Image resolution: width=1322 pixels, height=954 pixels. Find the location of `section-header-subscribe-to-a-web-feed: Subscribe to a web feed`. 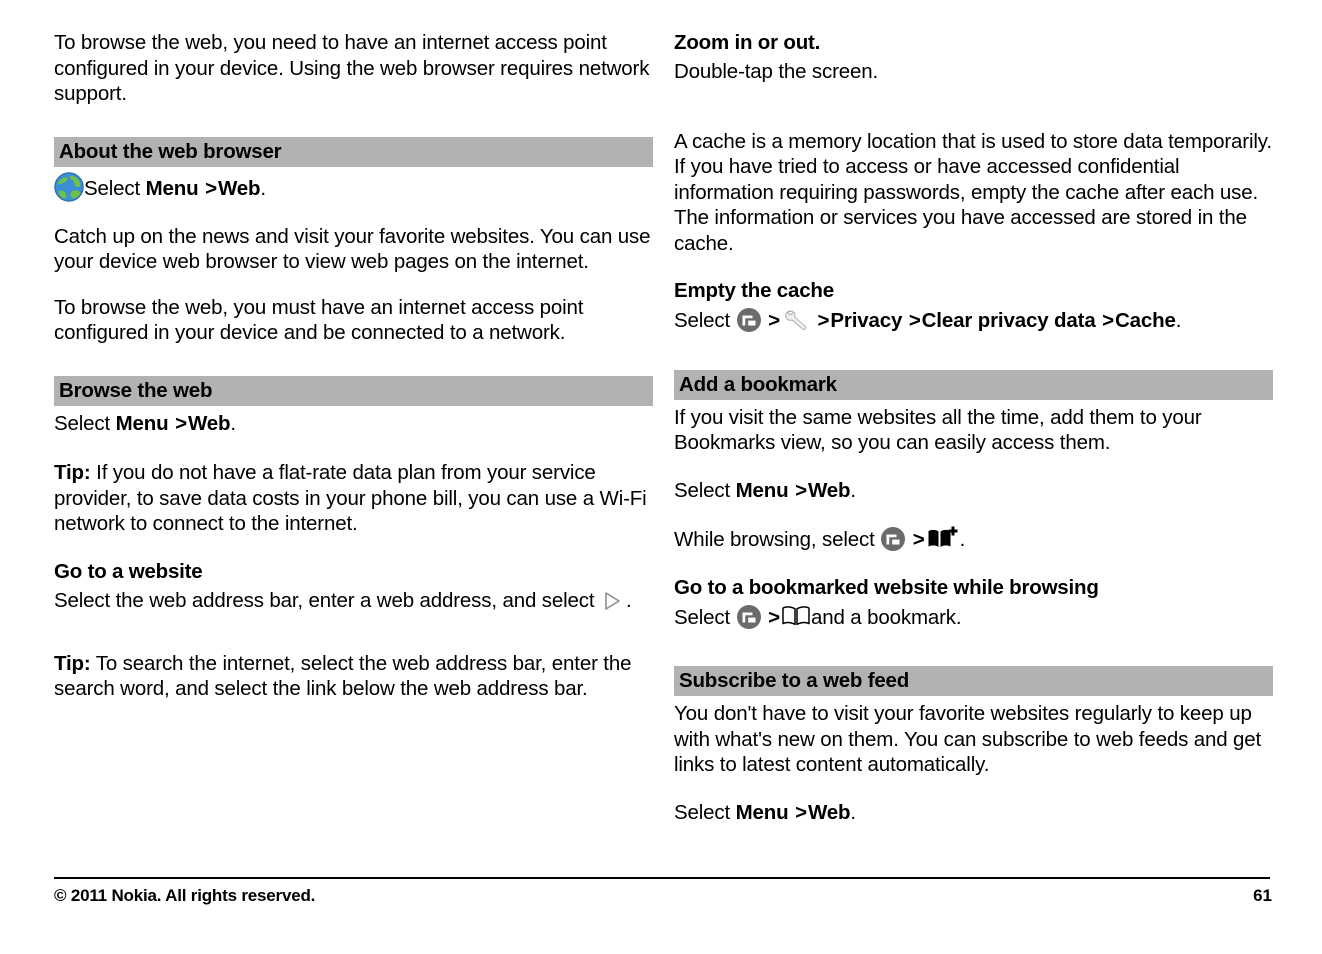

section-header-subscribe-to-a-web-feed: Subscribe to a web feed is located at coordinates (973, 681).